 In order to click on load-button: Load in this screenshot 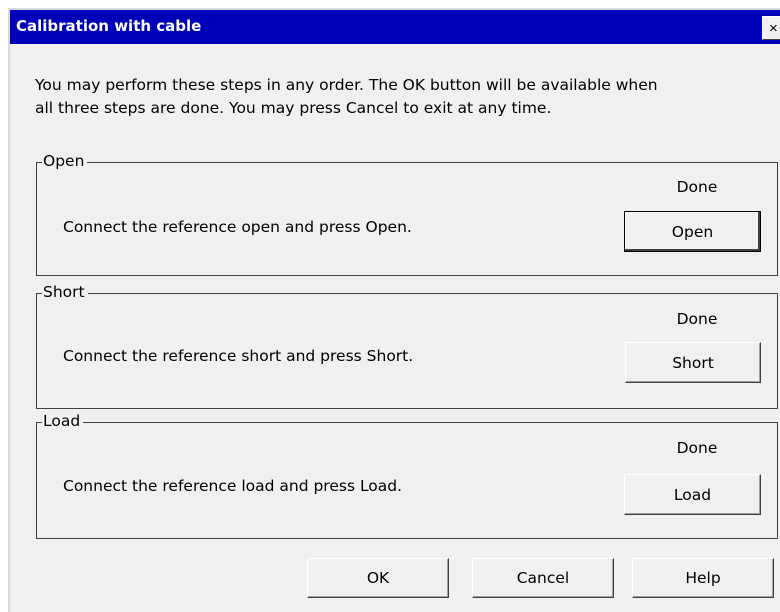, I will do `click(692, 494)`.